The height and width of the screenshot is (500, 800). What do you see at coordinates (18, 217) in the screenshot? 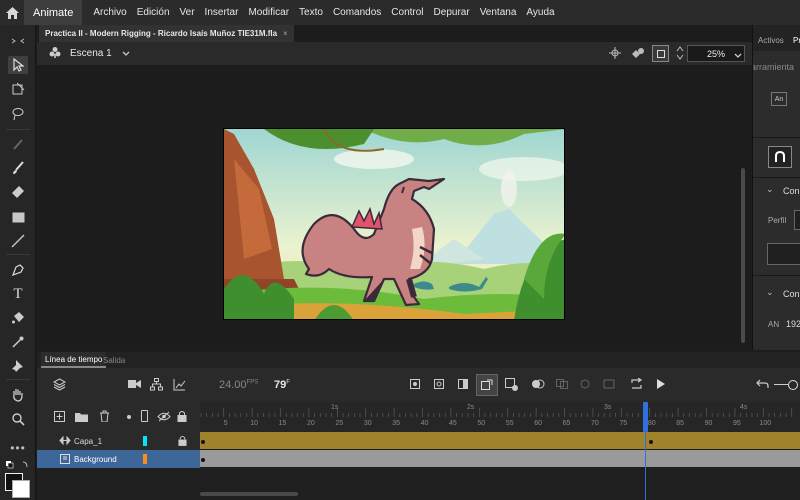
I see `rectangle-icon` at bounding box center [18, 217].